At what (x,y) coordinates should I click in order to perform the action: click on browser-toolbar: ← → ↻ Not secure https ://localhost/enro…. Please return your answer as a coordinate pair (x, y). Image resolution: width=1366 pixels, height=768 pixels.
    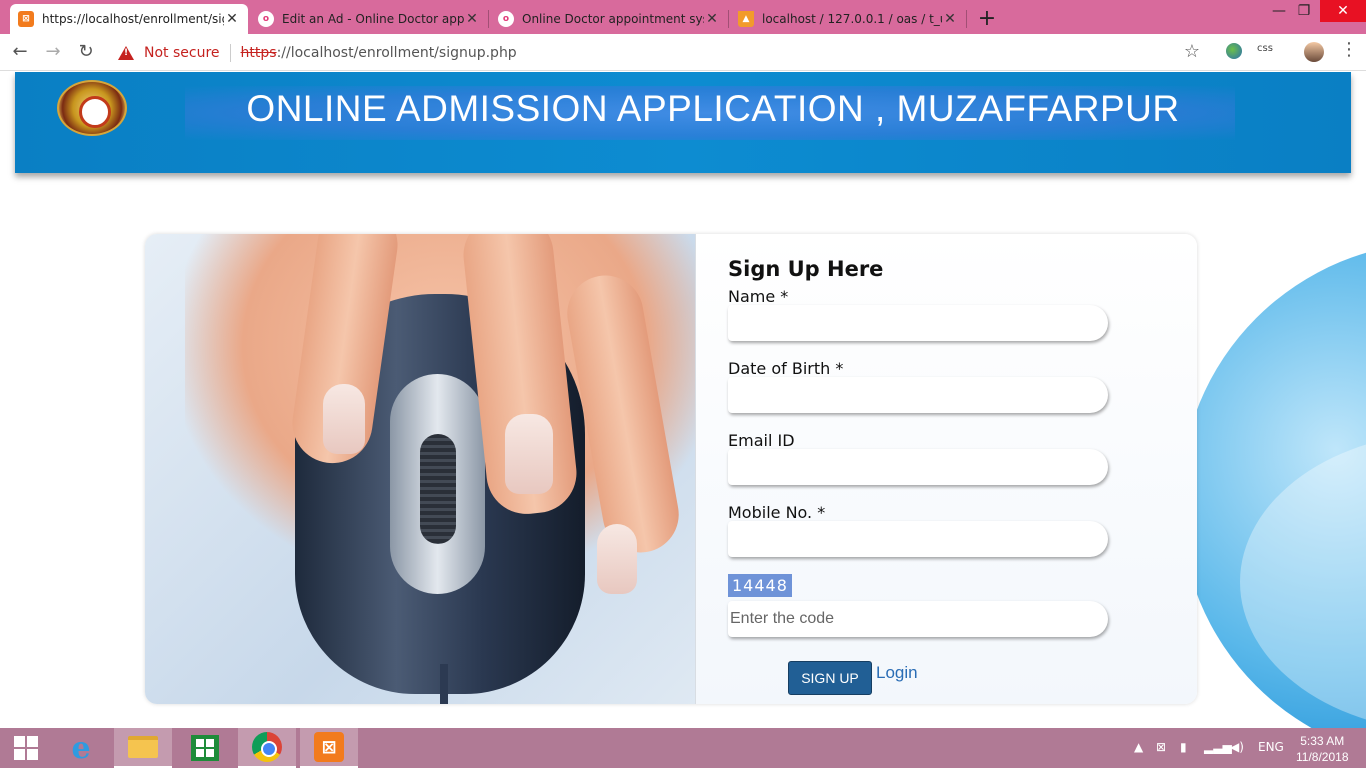
    Looking at the image, I should click on (683, 52).